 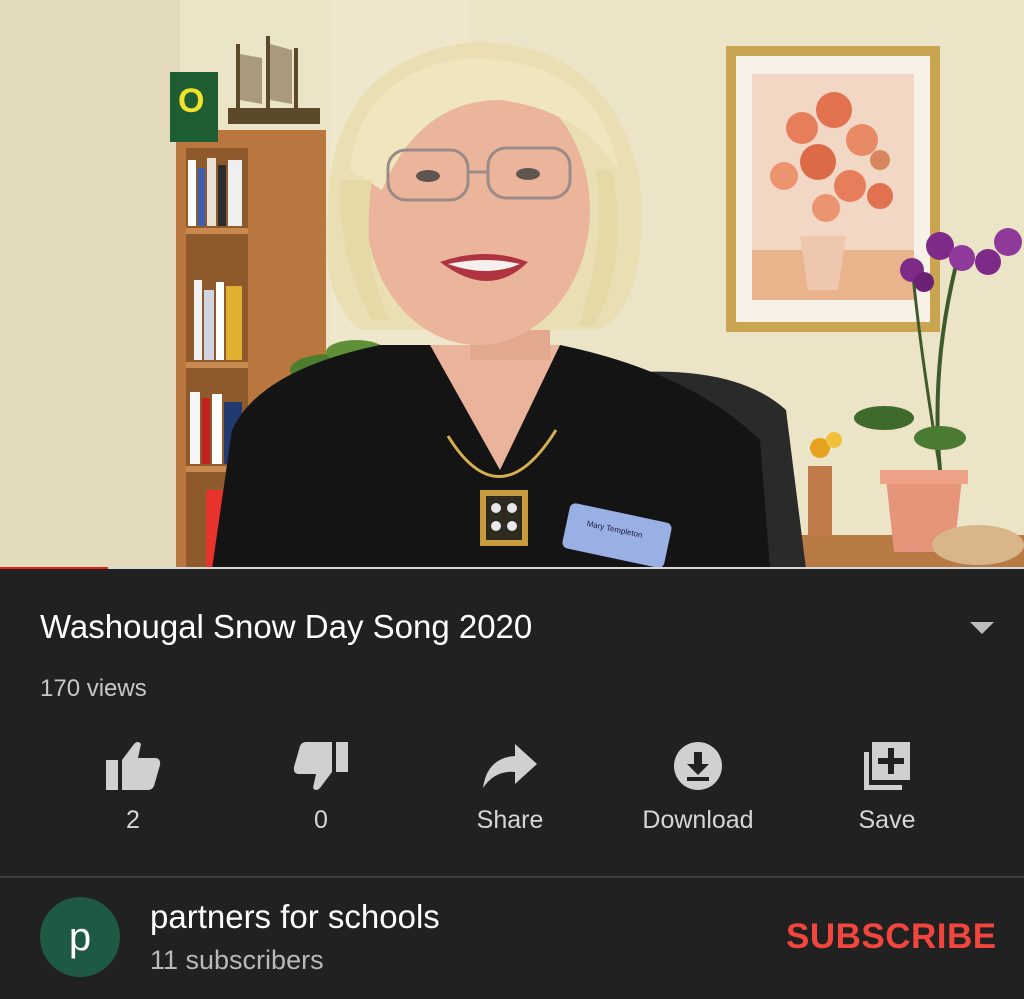 I want to click on progress-bar, so click(x=512, y=568).